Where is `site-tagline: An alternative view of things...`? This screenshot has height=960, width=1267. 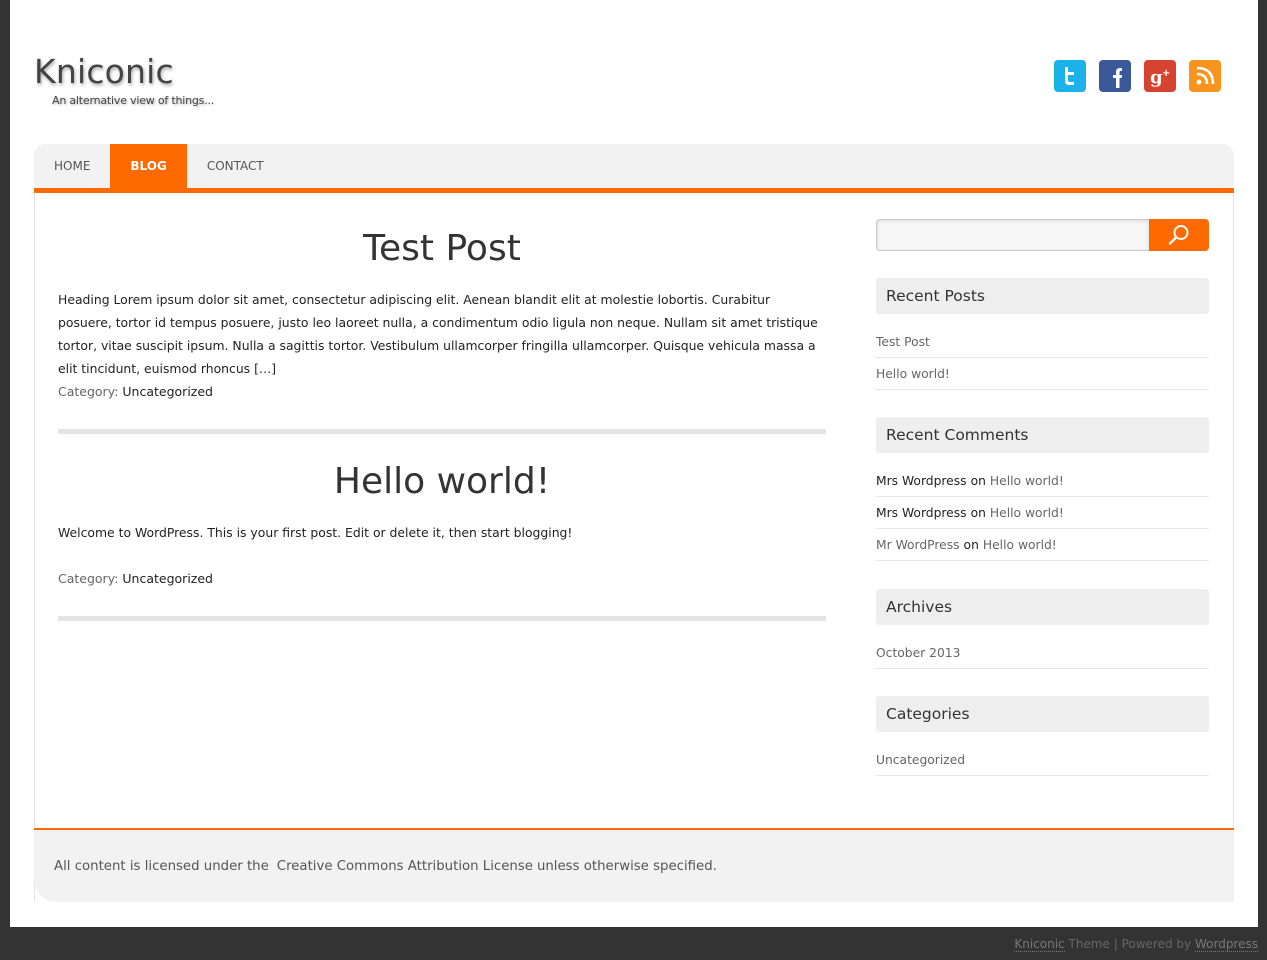 site-tagline: An alternative view of things... is located at coordinates (133, 100).